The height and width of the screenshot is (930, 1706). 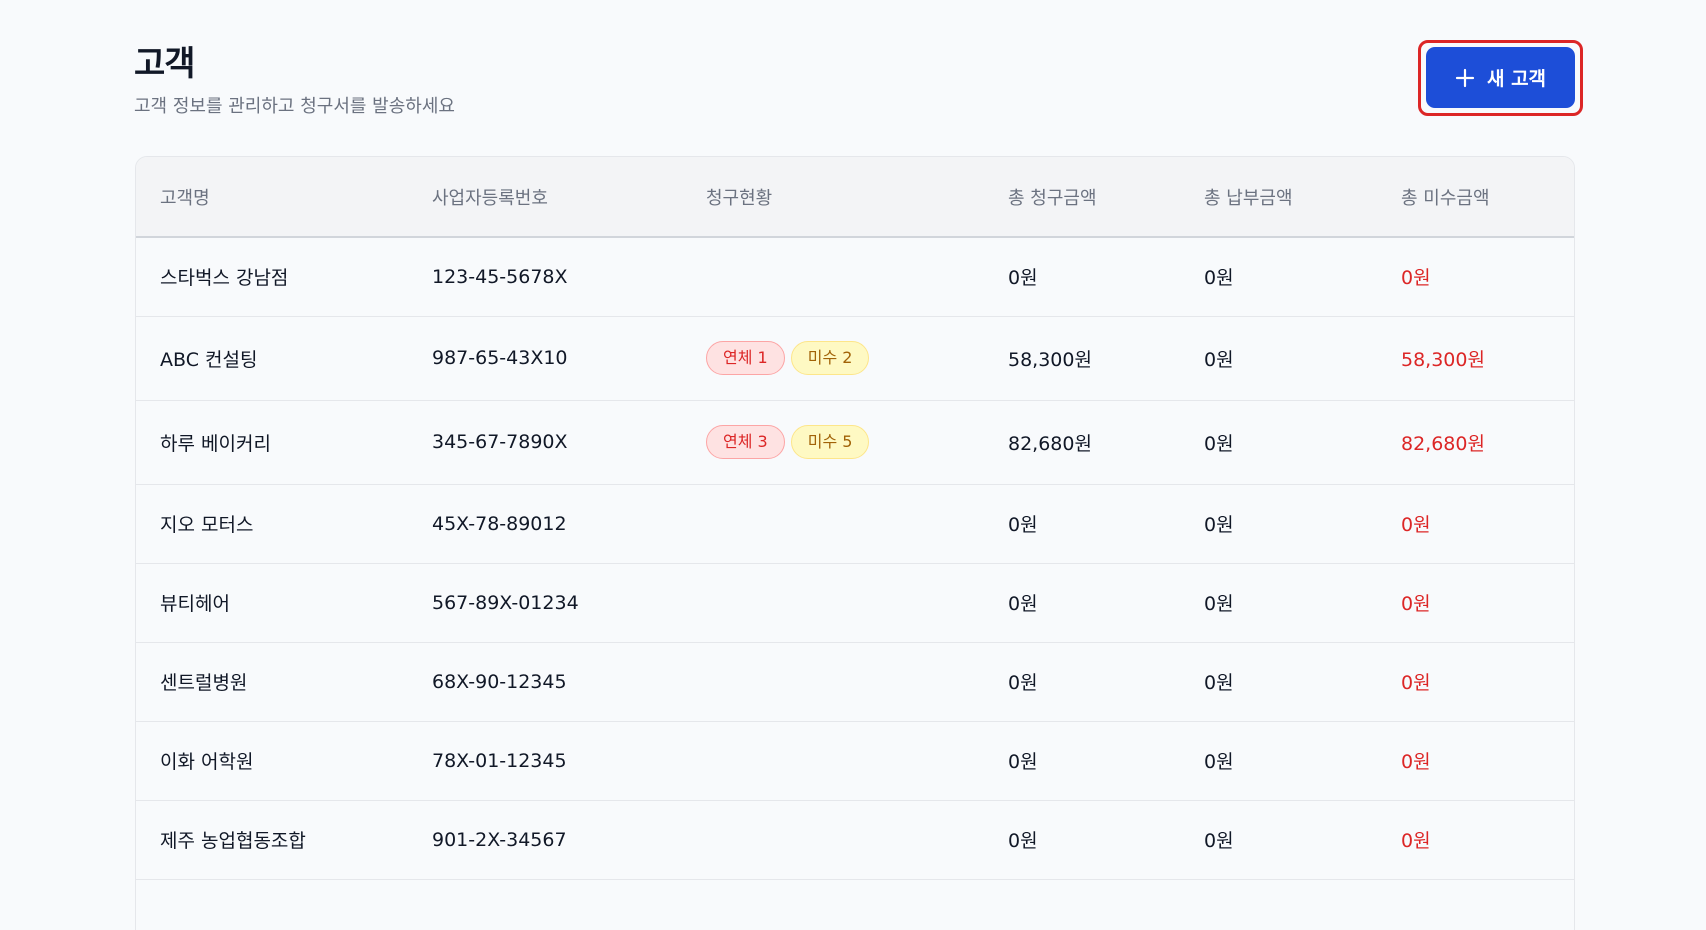 I want to click on table-row: 이화 어학원 78X-01-12345 0원 0원 0원, so click(x=855, y=761).